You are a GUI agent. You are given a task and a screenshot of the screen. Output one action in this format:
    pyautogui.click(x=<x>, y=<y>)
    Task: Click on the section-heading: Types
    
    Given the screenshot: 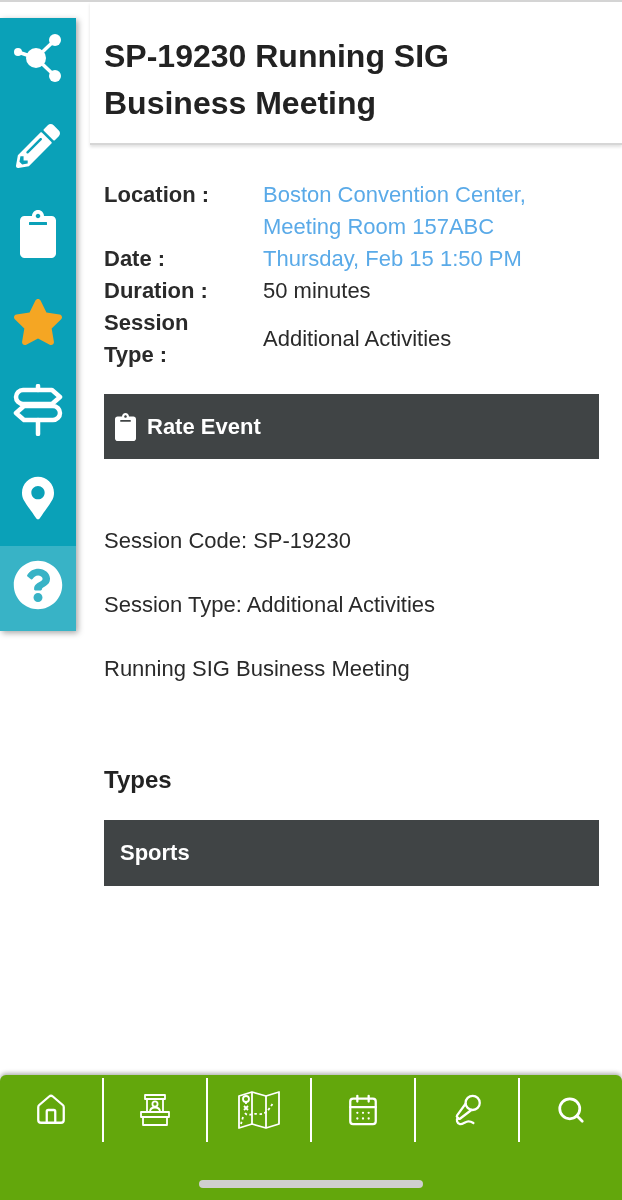 What is the action you would take?
    pyautogui.click(x=138, y=780)
    